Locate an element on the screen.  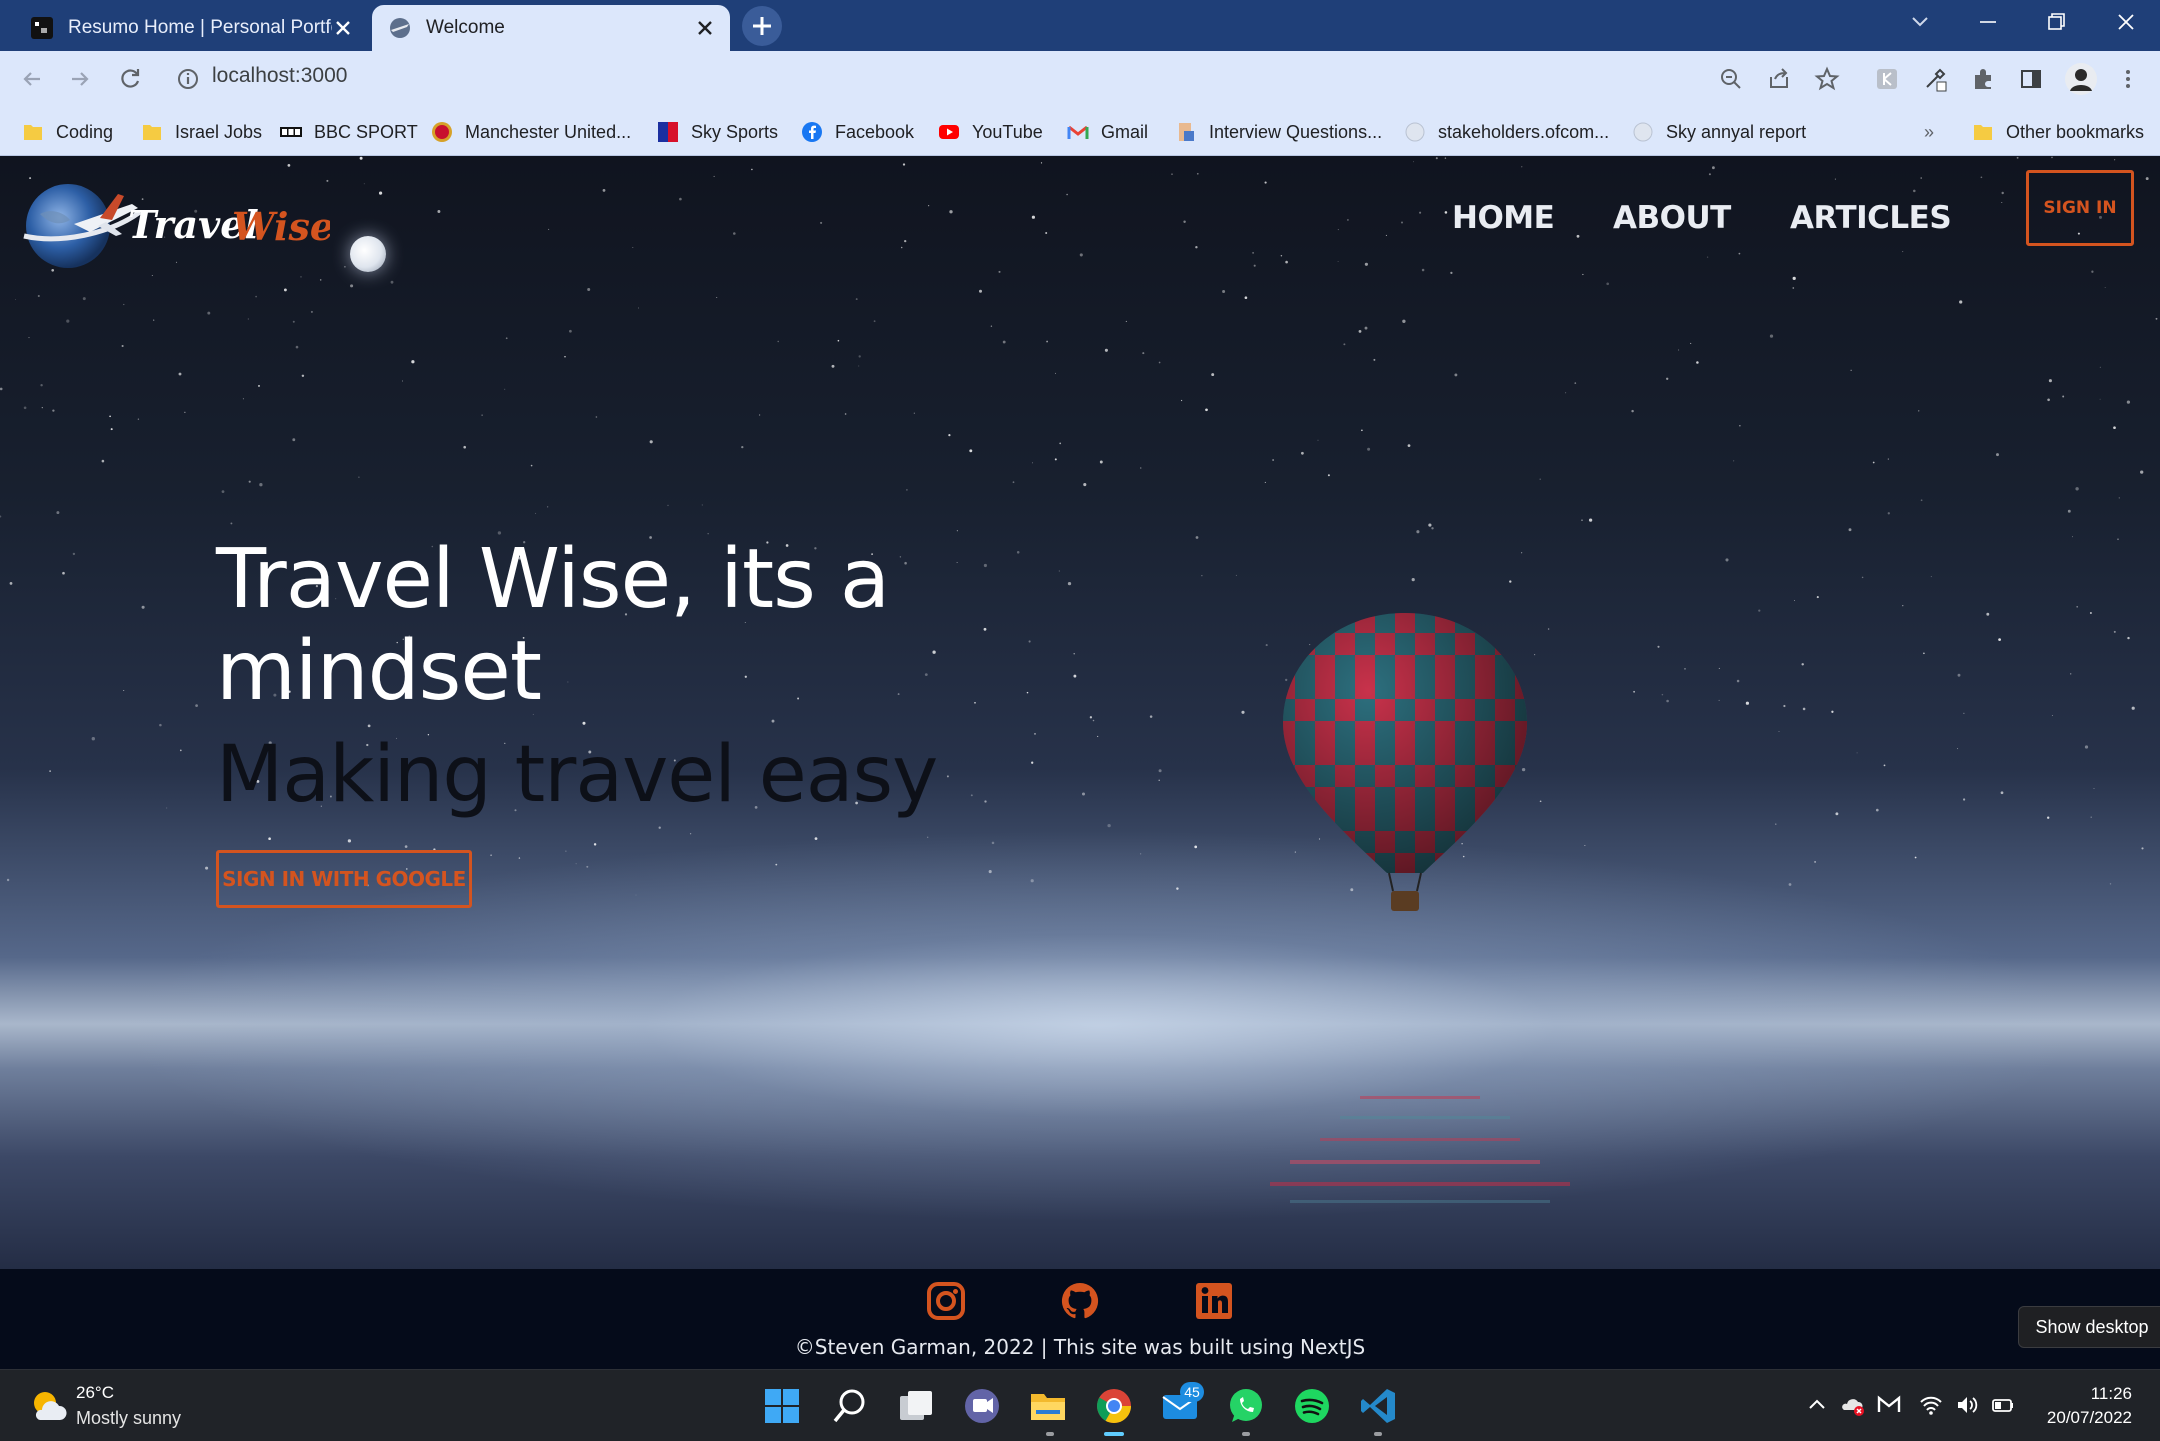
new-tab-button is located at coordinates (762, 26).